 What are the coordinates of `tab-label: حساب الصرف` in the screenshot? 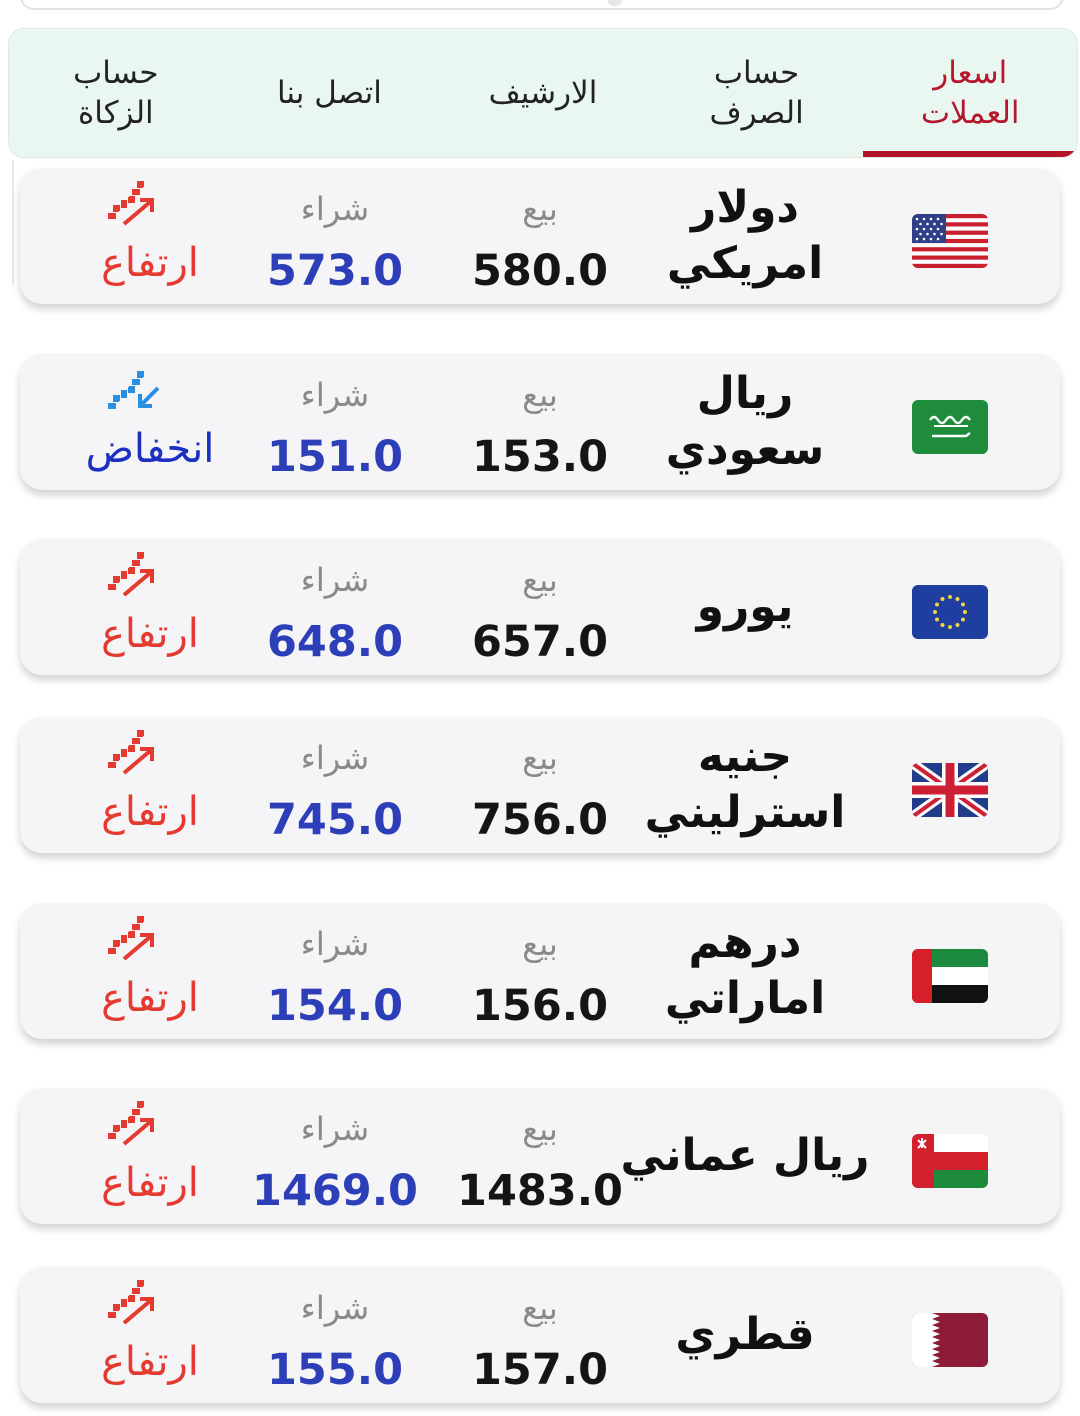 It's located at (756, 93).